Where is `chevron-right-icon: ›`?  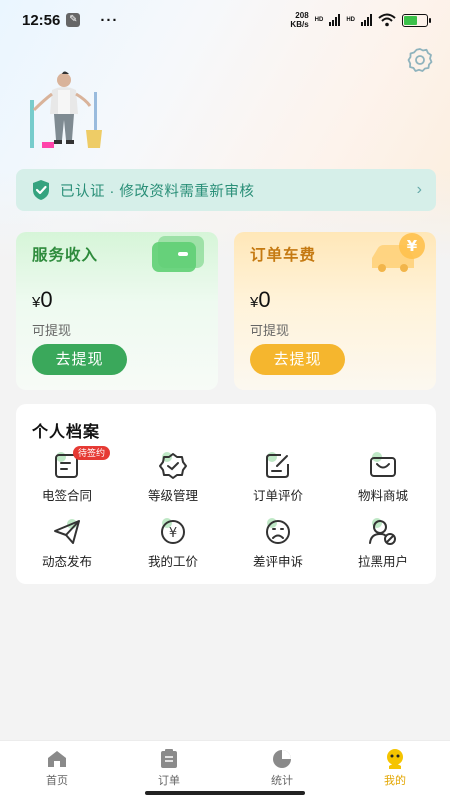
chevron-right-icon: › is located at coordinates (419, 189).